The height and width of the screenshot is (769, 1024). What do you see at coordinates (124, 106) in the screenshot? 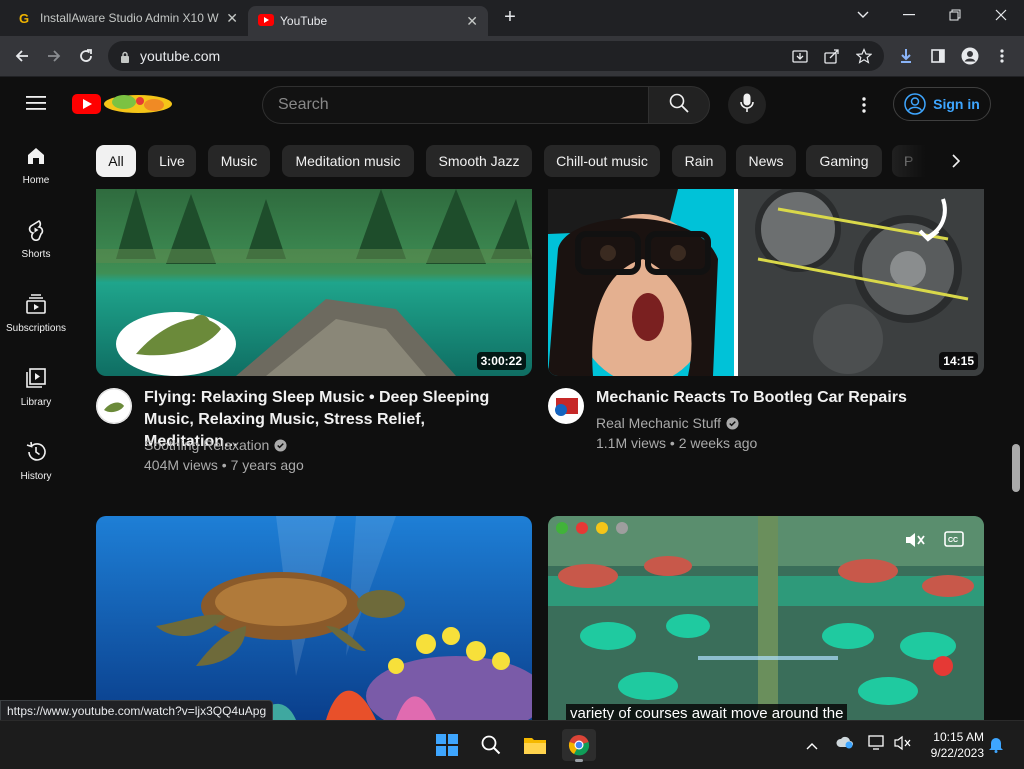
I see `youtube-logo` at bounding box center [124, 106].